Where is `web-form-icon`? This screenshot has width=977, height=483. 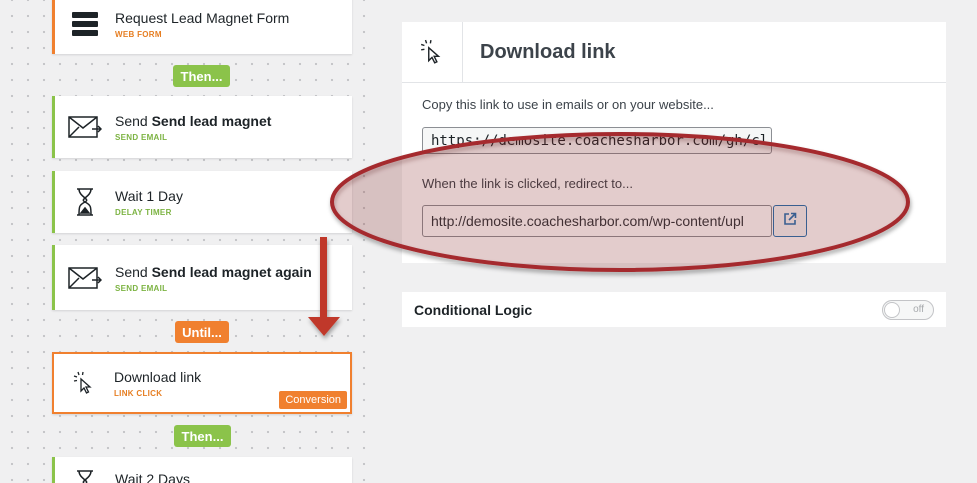 web-form-icon is located at coordinates (85, 24).